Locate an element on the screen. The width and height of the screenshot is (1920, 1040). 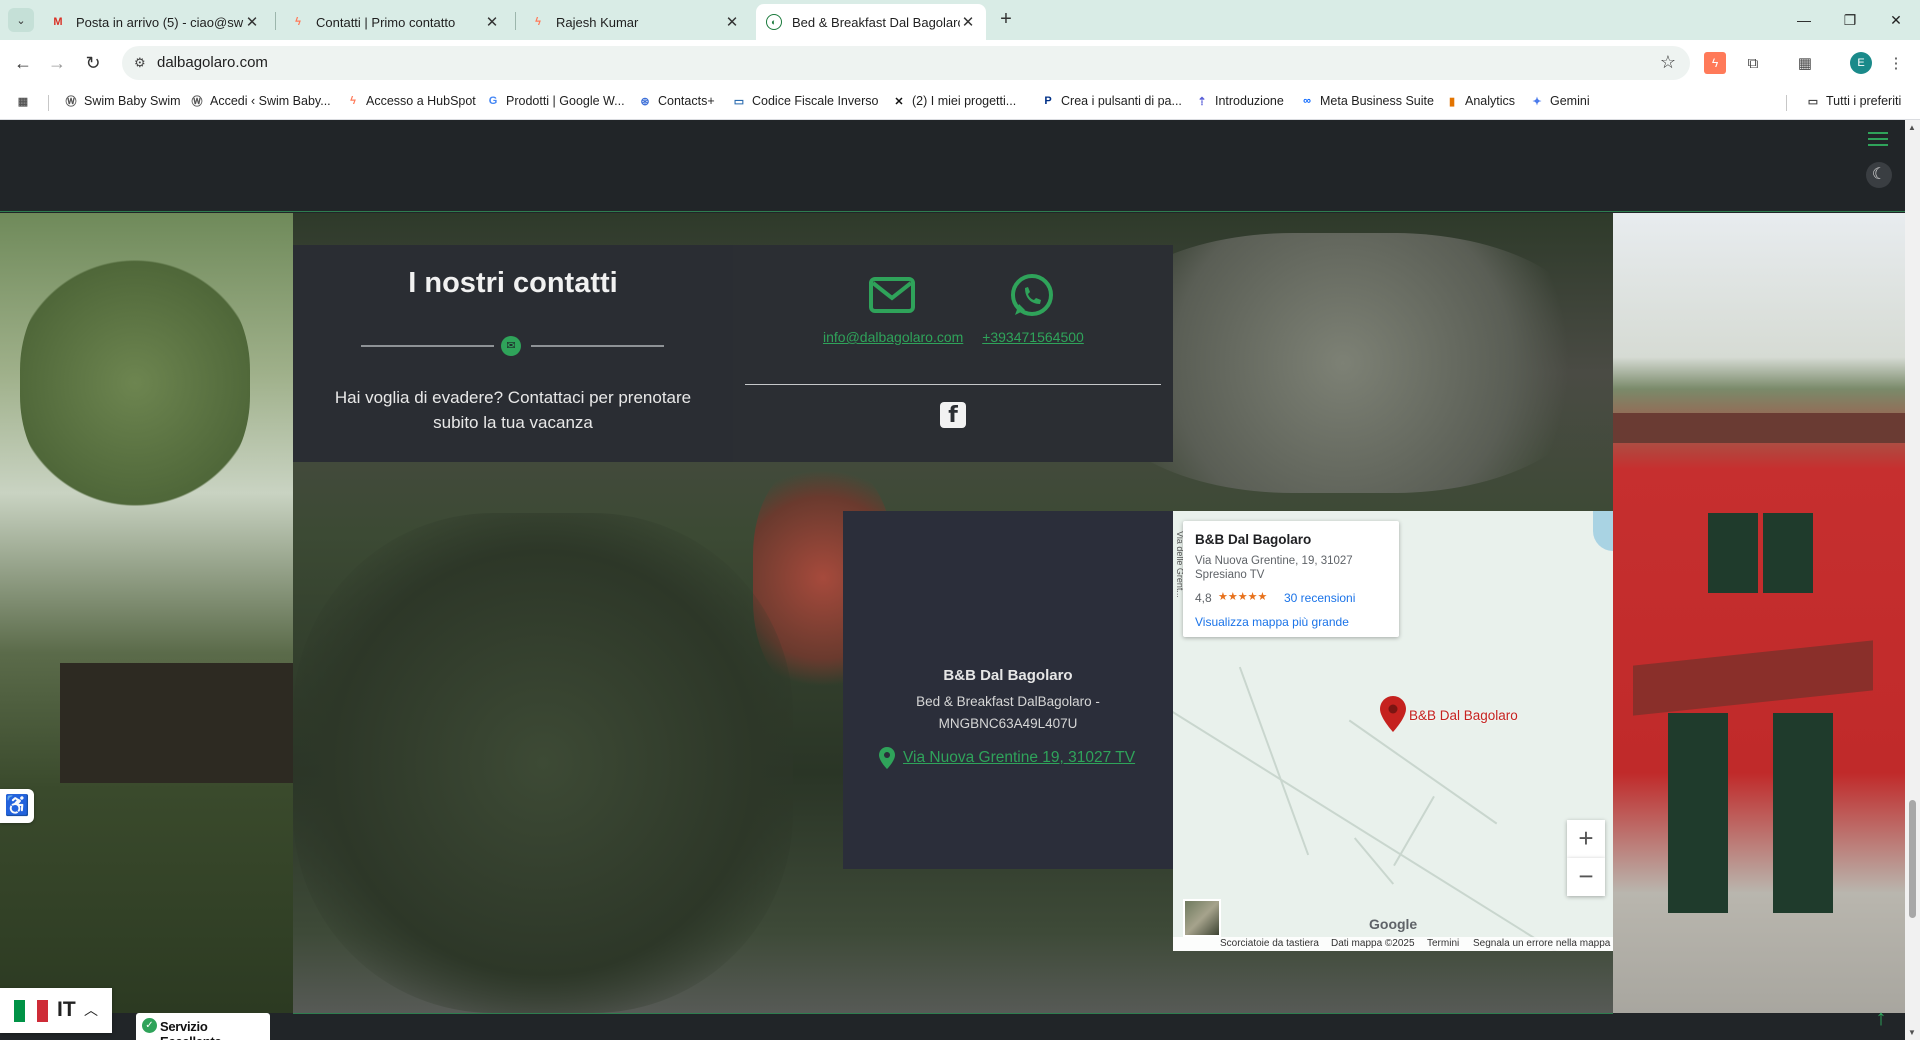
place-name: B&B Dal Bagolaro is located at coordinates (1253, 539).